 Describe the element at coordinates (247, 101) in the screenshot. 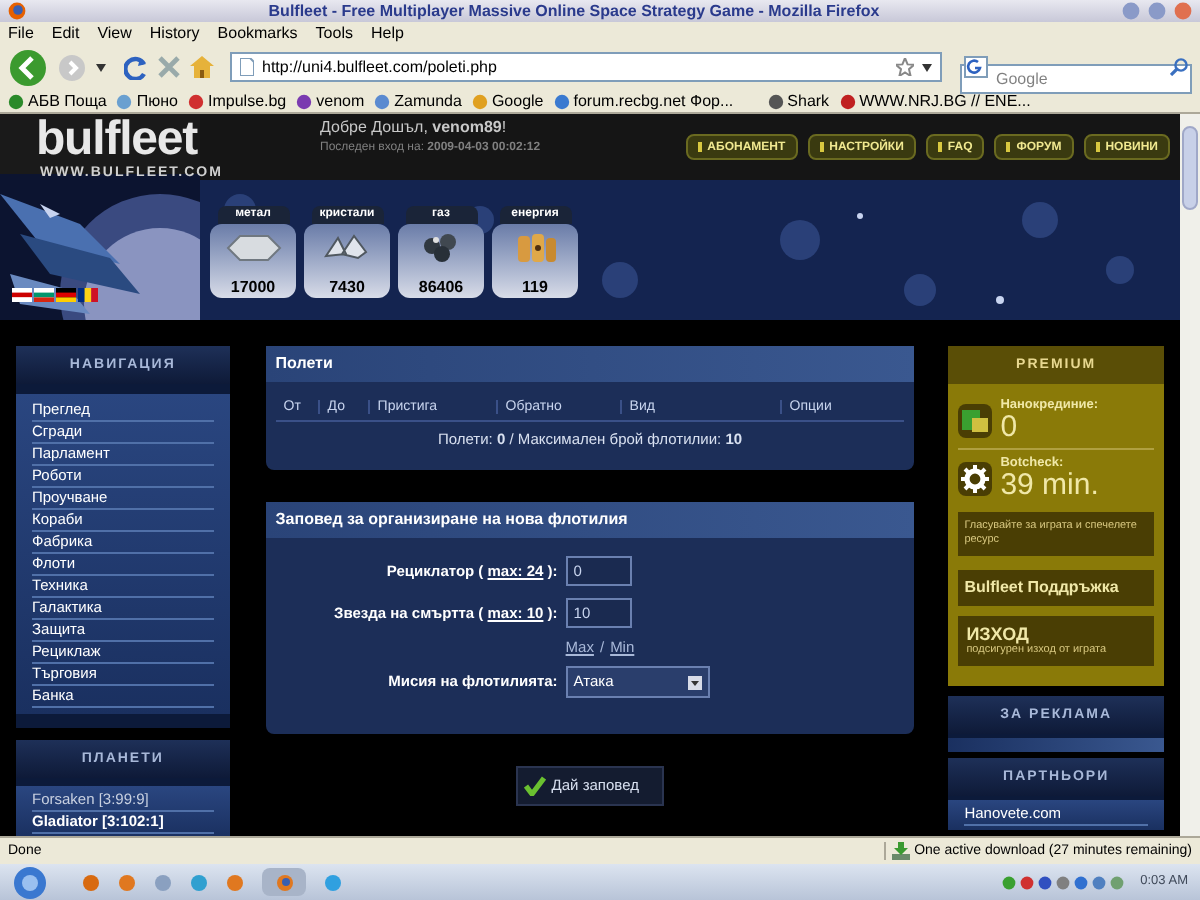

I see `bookmark-link: Impulse.bg` at that location.